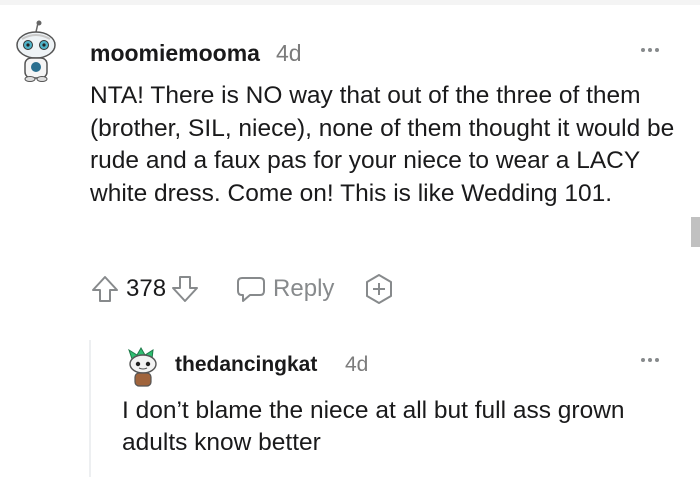 This screenshot has height=477, width=700. What do you see at coordinates (175, 53) in the screenshot?
I see `comment-username: moomiemooma` at bounding box center [175, 53].